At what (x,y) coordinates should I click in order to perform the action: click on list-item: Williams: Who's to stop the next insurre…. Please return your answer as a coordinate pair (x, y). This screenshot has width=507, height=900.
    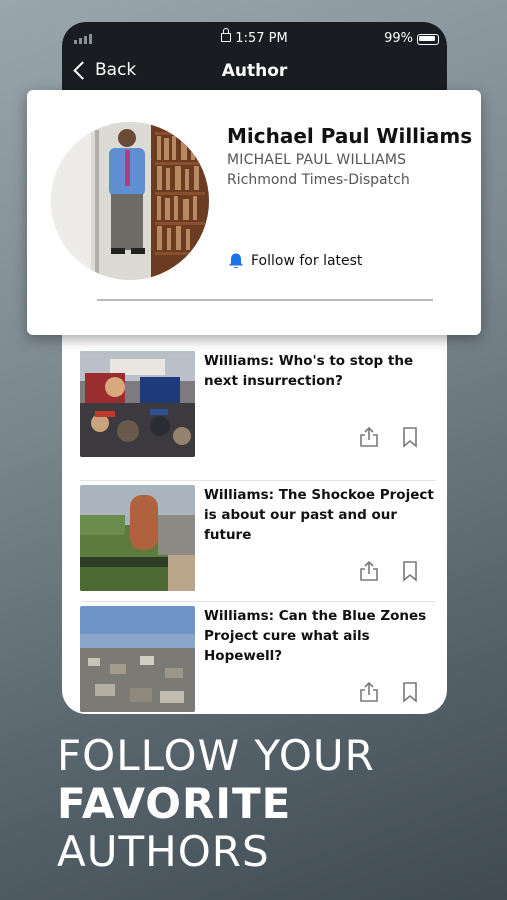
    Looking at the image, I should click on (258, 403).